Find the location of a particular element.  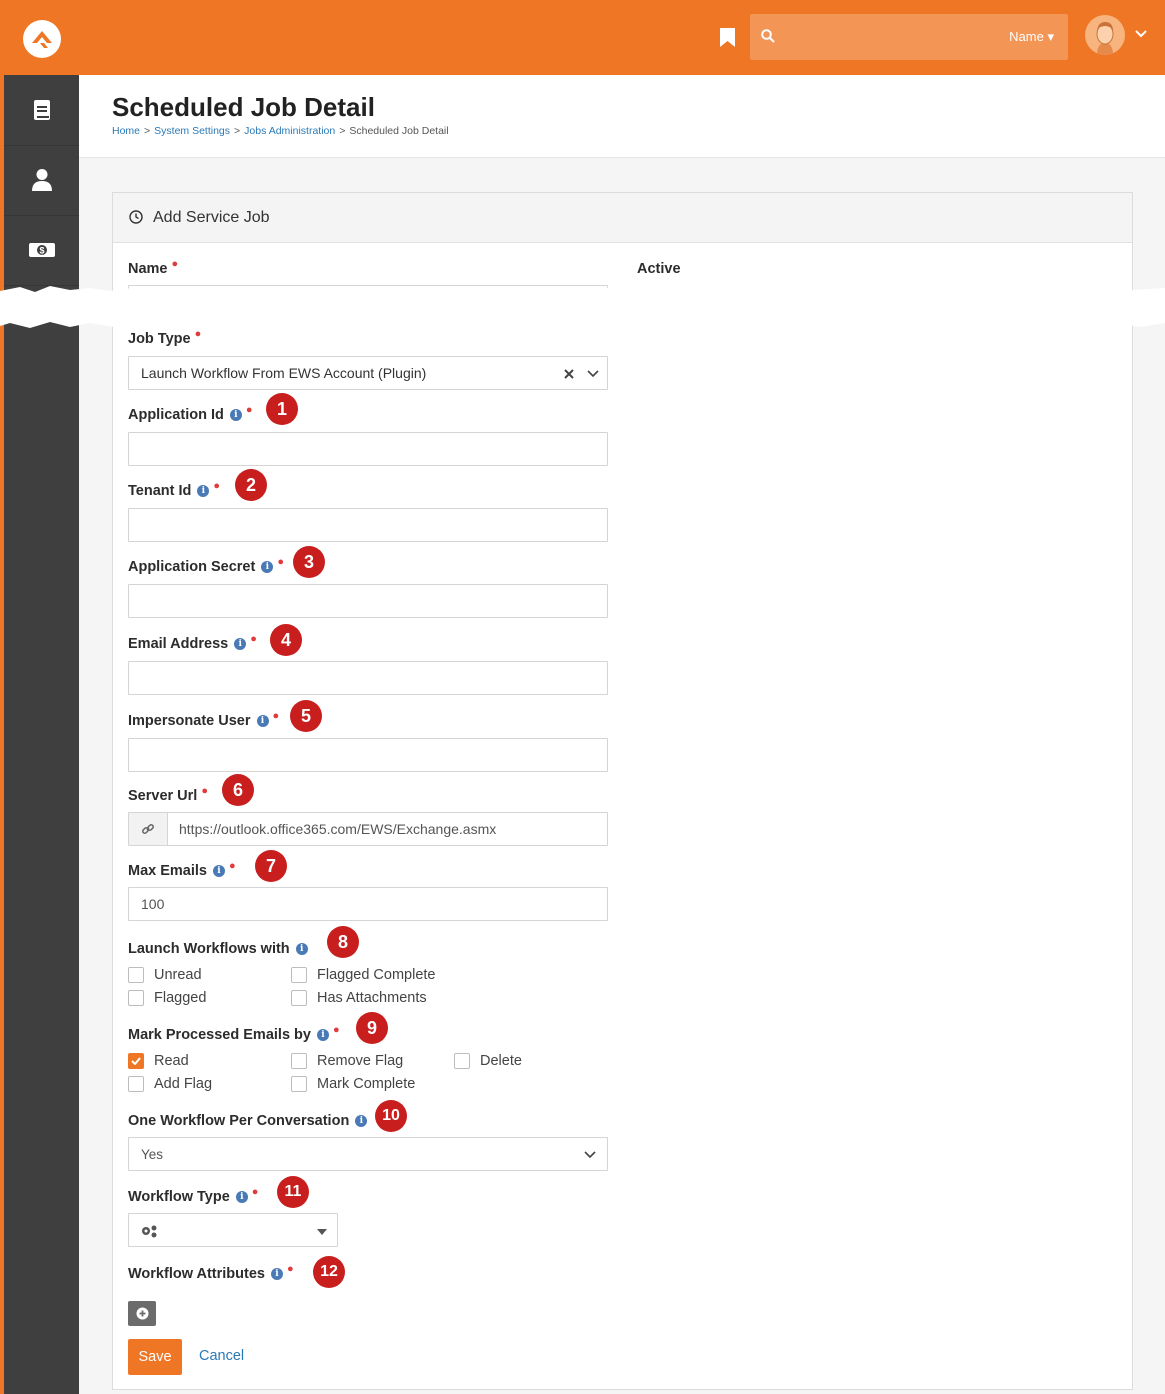

add-attribute-button is located at coordinates (142, 1313).